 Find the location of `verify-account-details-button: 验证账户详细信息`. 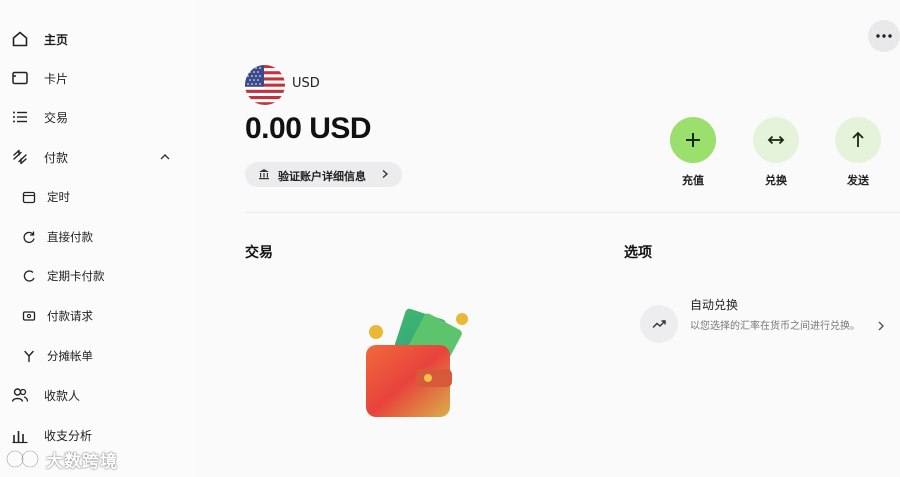

verify-account-details-button: 验证账户详细信息 is located at coordinates (323, 174).